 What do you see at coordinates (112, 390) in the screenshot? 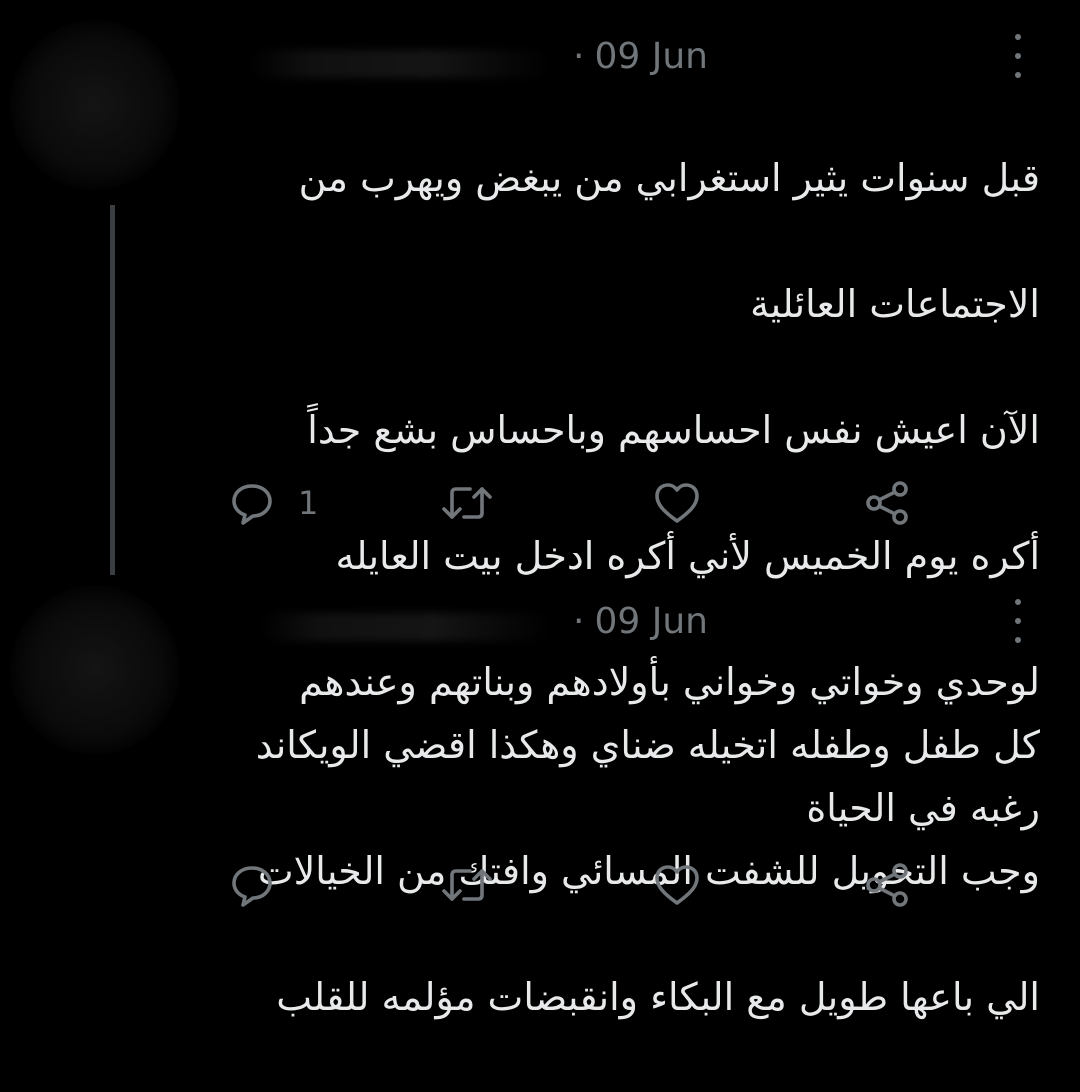
I see `thread-connector-line` at bounding box center [112, 390].